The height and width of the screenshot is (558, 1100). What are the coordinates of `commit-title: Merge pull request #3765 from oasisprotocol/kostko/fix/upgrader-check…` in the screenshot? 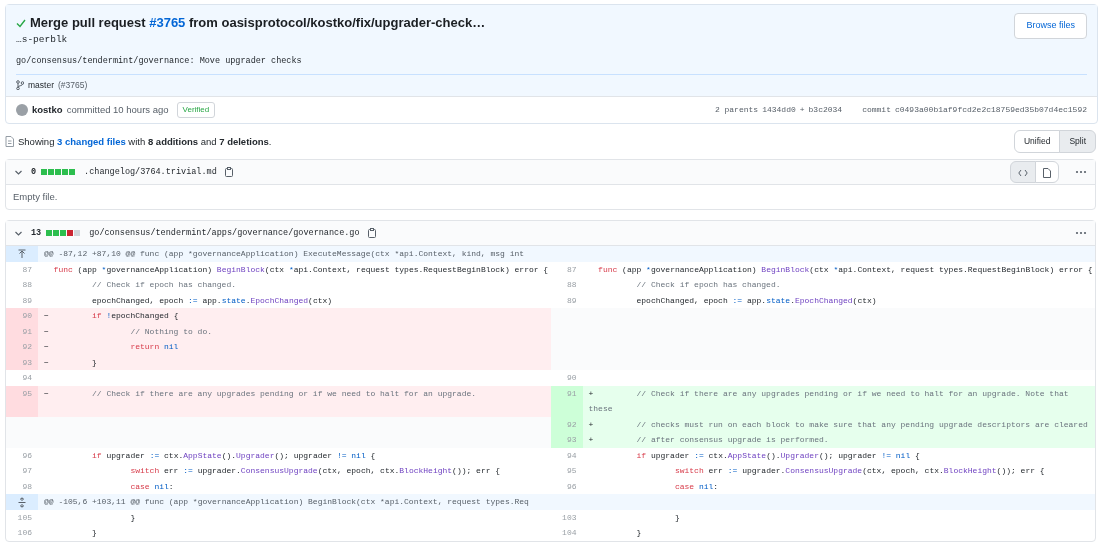 It's located at (258, 23).